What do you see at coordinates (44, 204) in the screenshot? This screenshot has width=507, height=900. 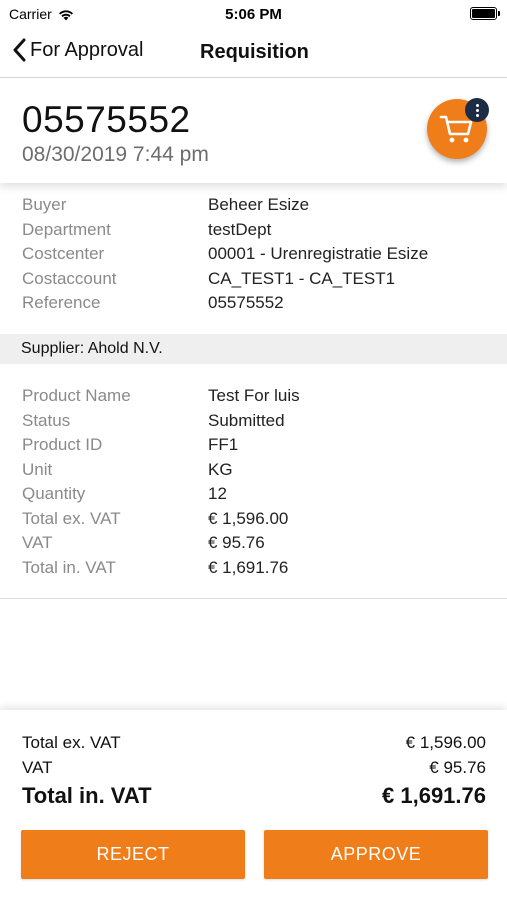 I see `detail-label: Buyer` at bounding box center [44, 204].